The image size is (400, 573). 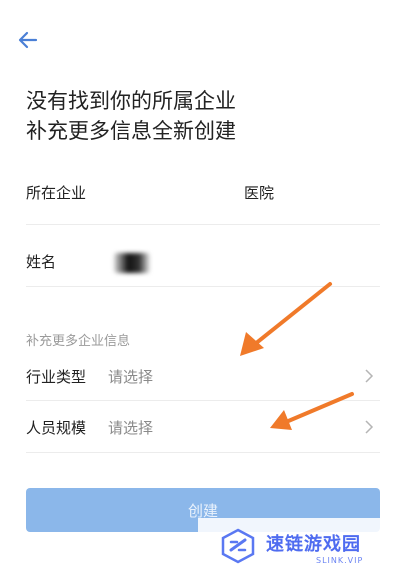 What do you see at coordinates (56, 428) in the screenshot?
I see `staff-size-label: 人员规模` at bounding box center [56, 428].